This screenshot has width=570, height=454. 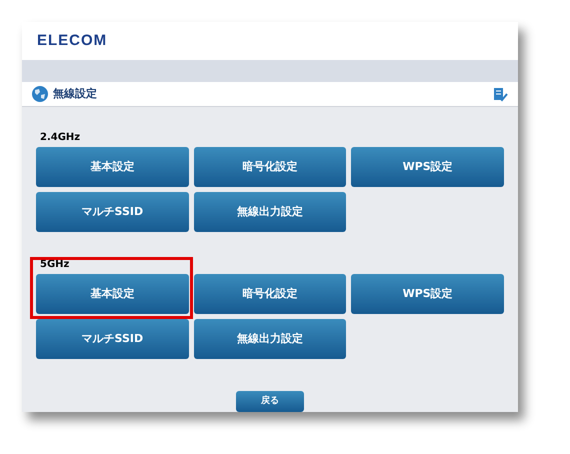 I want to click on page-title: 無線設定, so click(x=75, y=94).